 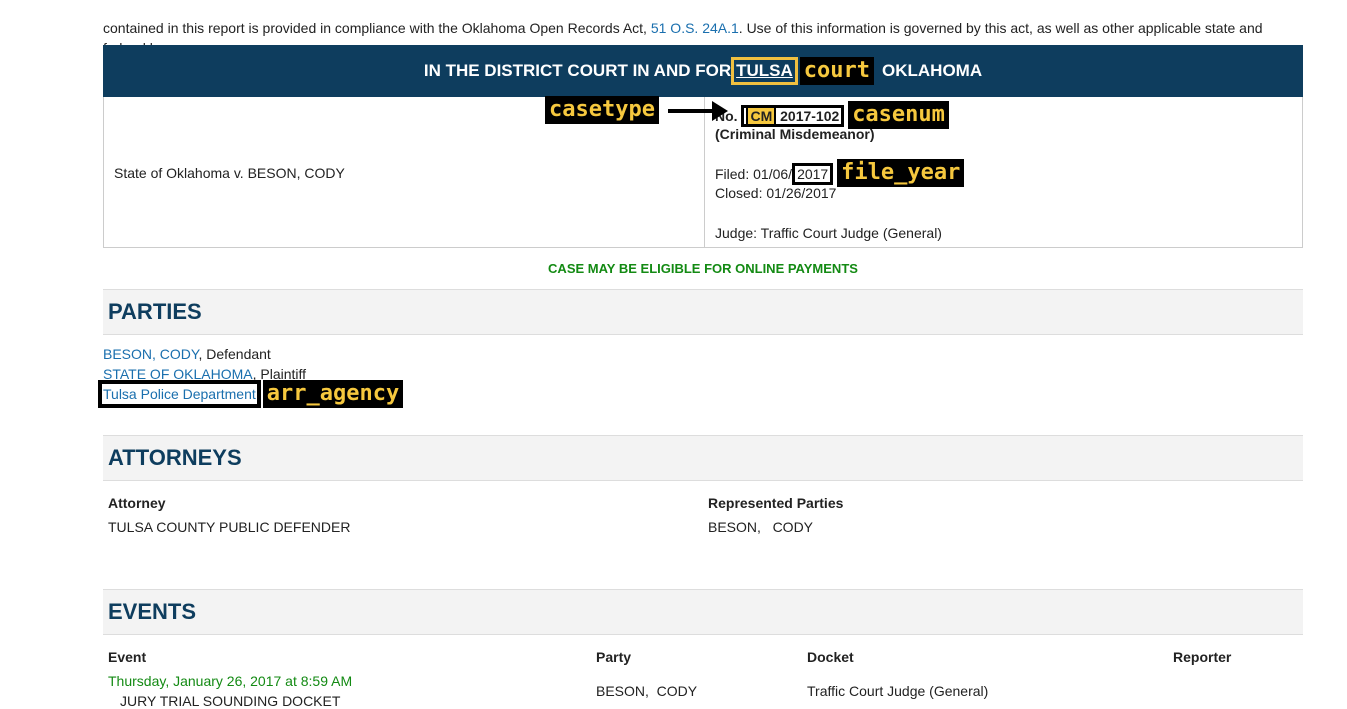 I want to click on online-payment-notice: CASE MAY BE ELIGIBLE FOR ONLINE PAYMENTS, so click(x=703, y=268).